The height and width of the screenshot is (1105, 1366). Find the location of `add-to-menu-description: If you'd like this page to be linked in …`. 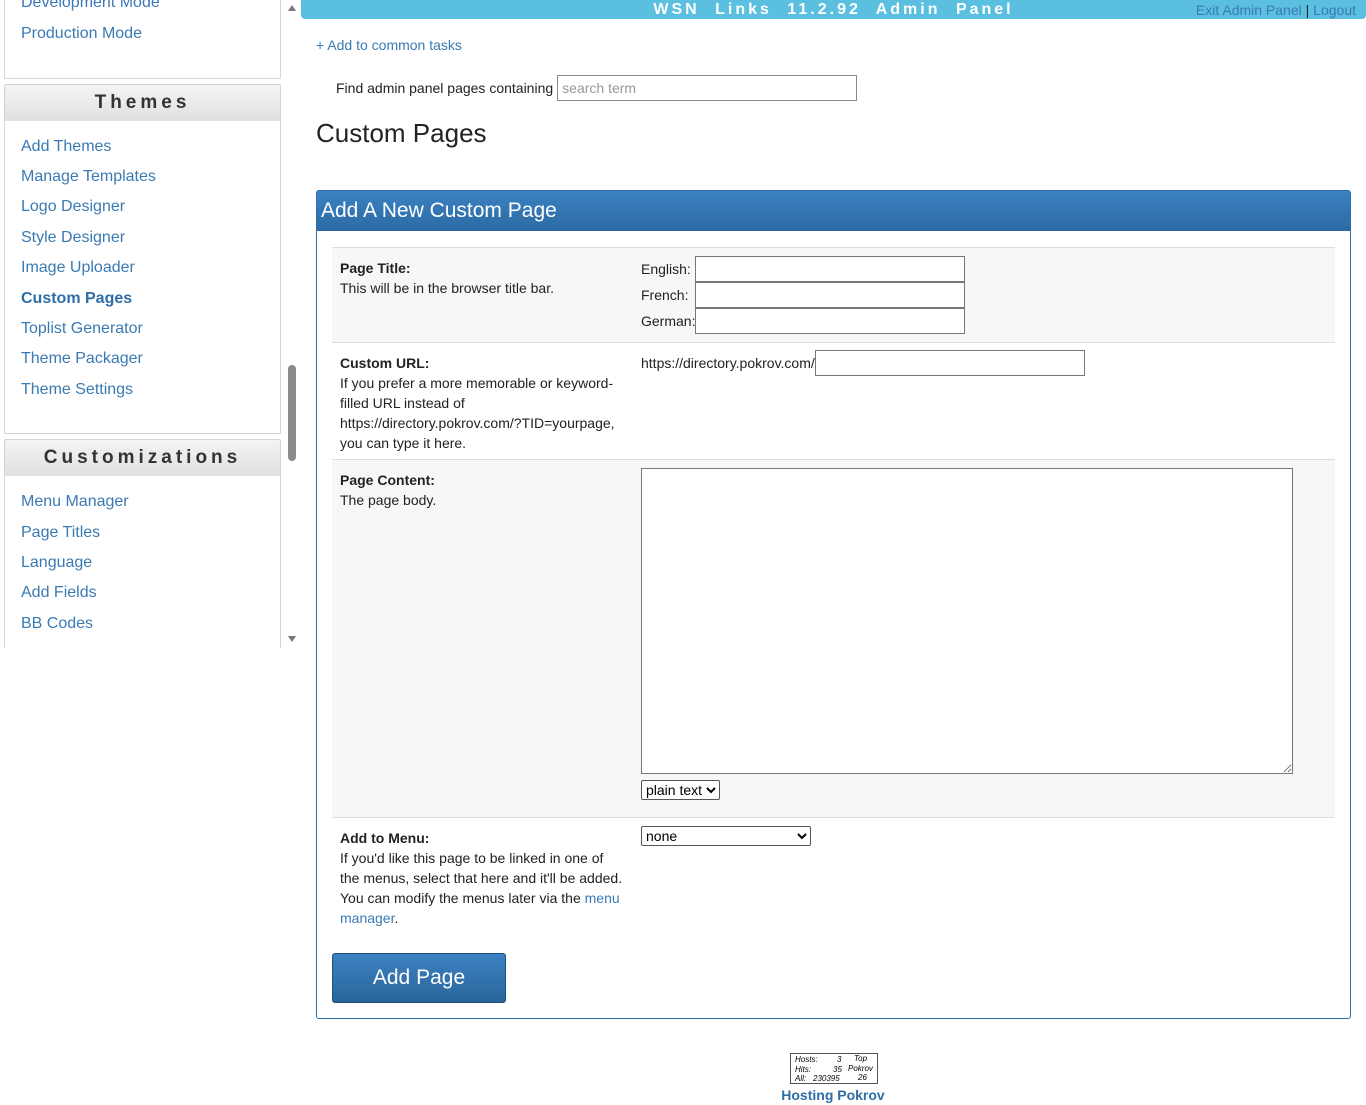

add-to-menu-description: If you'd like this page to be linked in … is located at coordinates (481, 878).